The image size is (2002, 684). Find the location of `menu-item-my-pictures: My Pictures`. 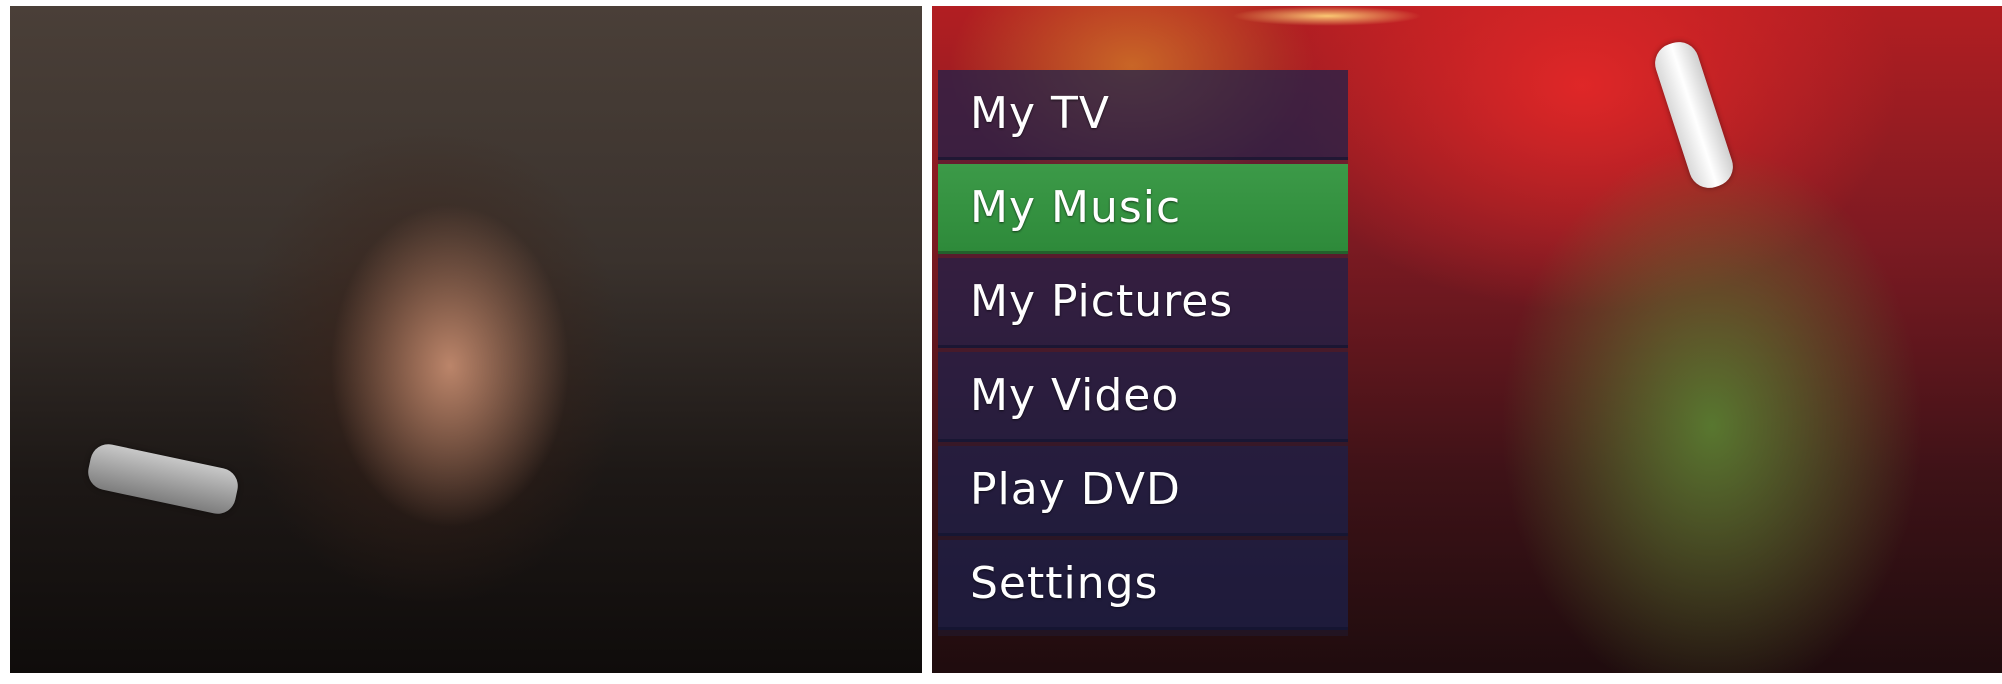

menu-item-my-pictures: My Pictures is located at coordinates (1143, 303).